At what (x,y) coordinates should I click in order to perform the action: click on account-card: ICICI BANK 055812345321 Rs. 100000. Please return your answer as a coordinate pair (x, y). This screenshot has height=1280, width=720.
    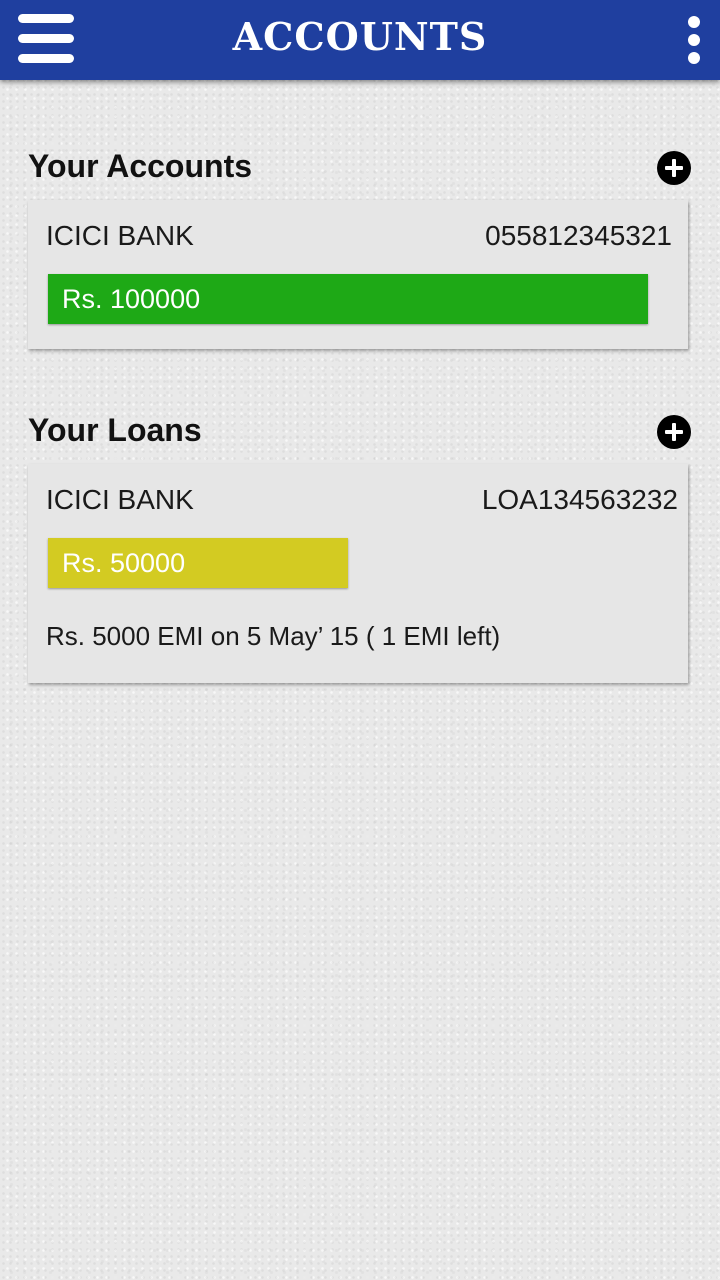
    Looking at the image, I should click on (358, 274).